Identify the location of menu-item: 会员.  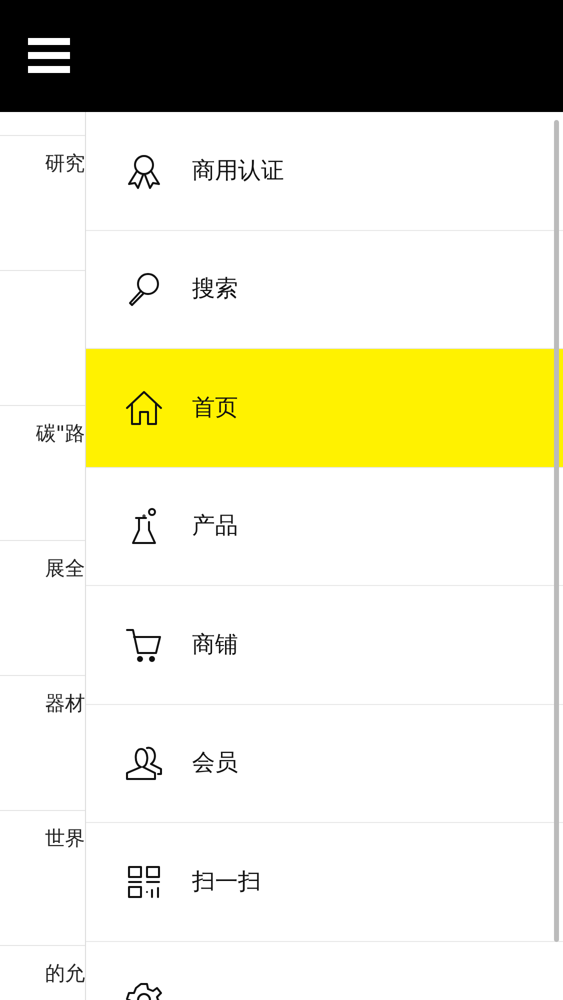
(324, 763).